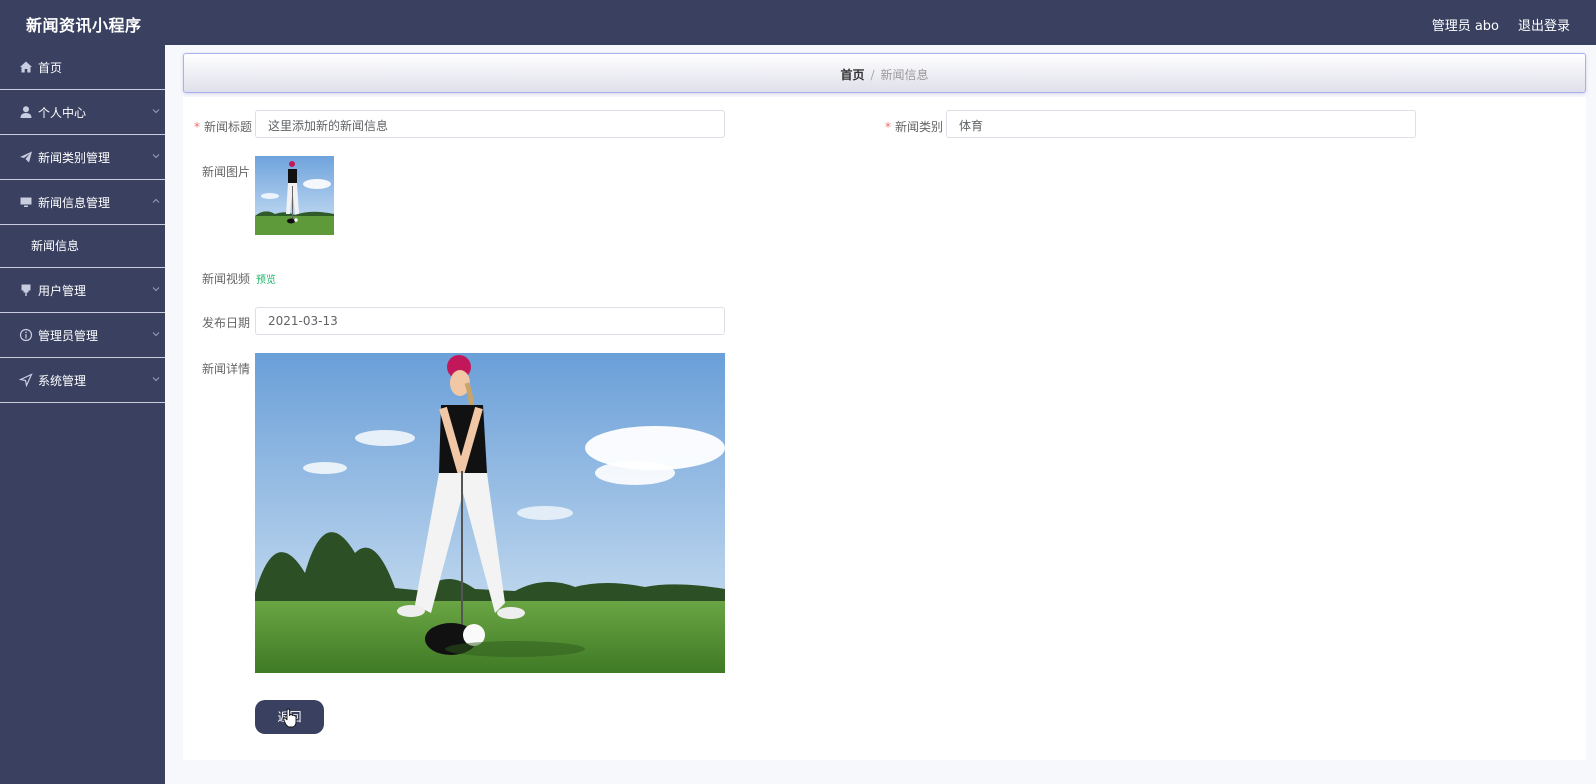 This screenshot has height=784, width=1596. What do you see at coordinates (490, 124) in the screenshot?
I see `news-title-field: 这里添加新的新闻信息` at bounding box center [490, 124].